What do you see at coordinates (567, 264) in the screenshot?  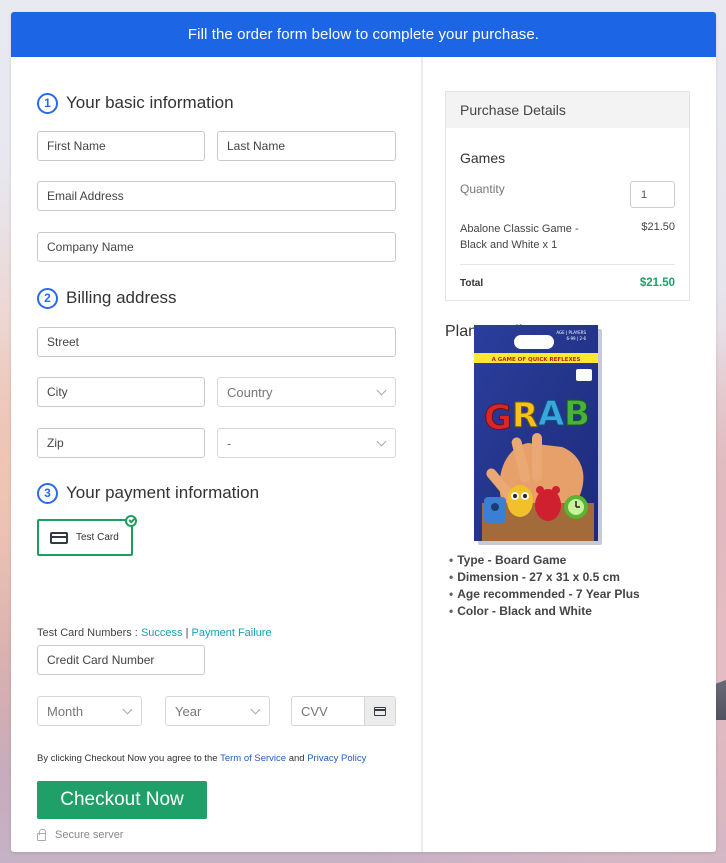 I see `divider` at bounding box center [567, 264].